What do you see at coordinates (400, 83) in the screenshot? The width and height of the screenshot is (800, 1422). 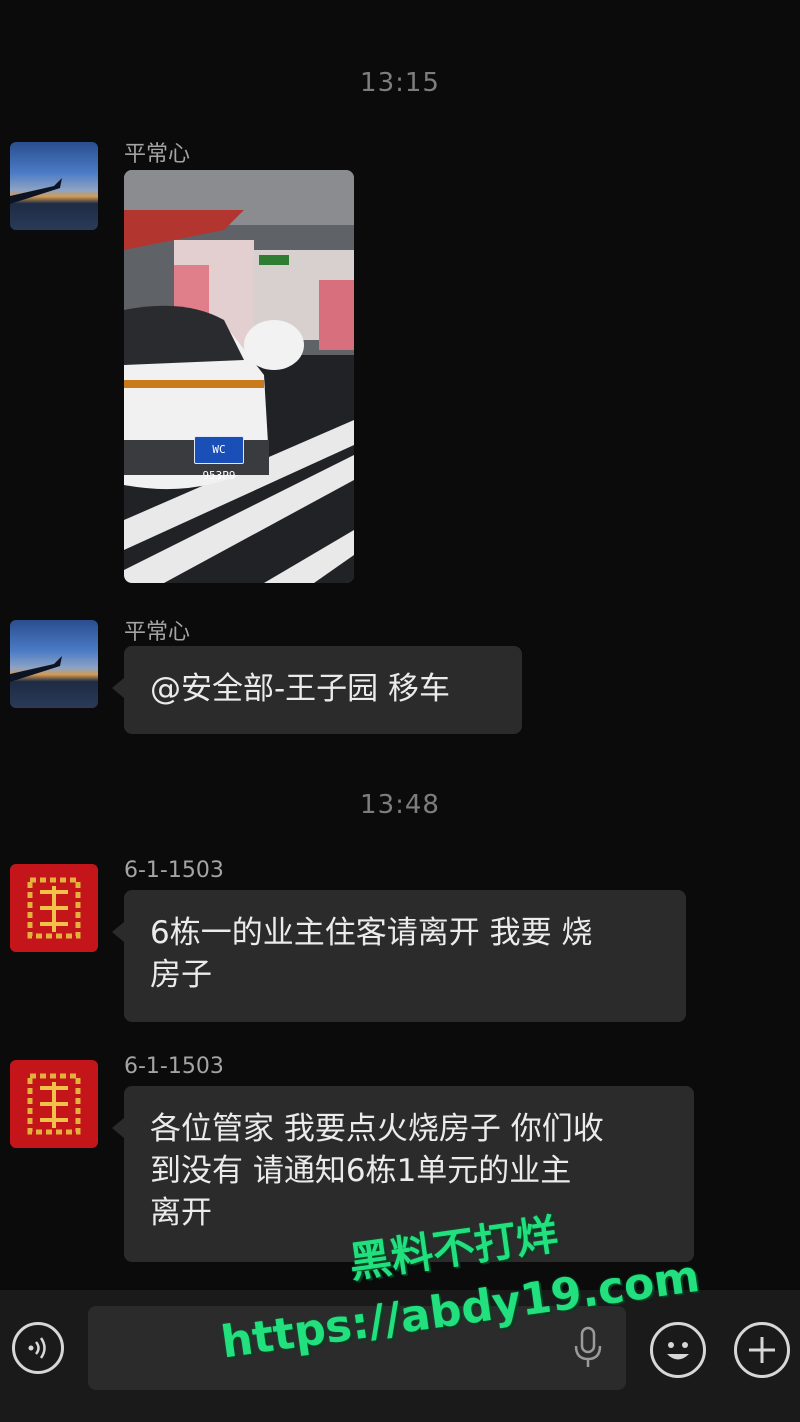 I see `timestamp: 13:15` at bounding box center [400, 83].